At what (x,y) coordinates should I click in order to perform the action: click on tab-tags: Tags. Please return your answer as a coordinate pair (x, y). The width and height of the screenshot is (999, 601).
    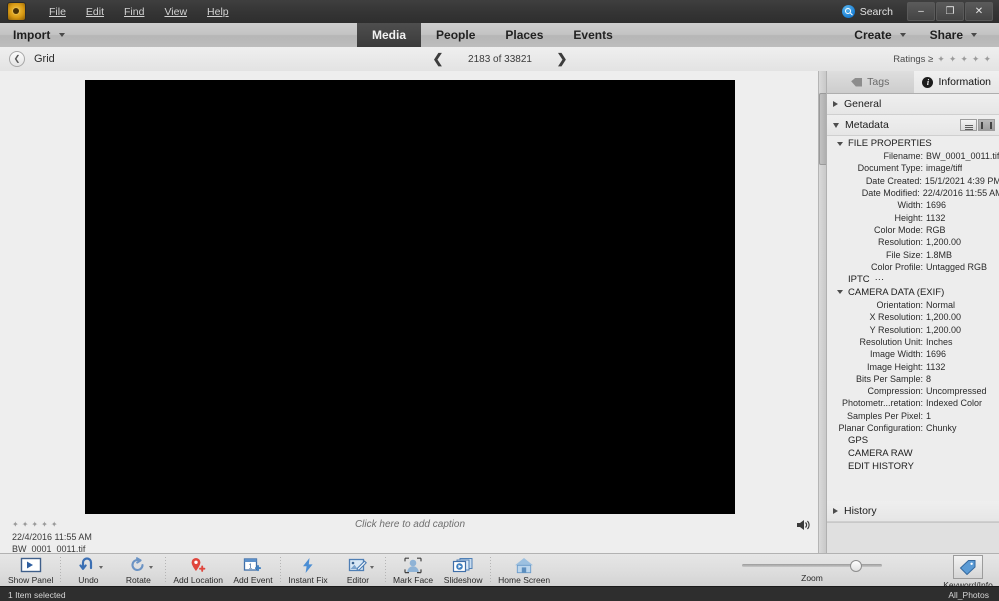
    Looking at the image, I should click on (870, 82).